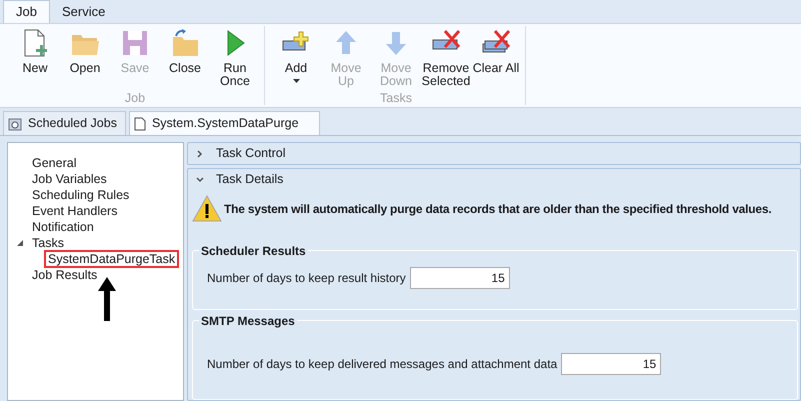 The image size is (801, 401). What do you see at coordinates (135, 98) in the screenshot?
I see `group-label: Job` at bounding box center [135, 98].